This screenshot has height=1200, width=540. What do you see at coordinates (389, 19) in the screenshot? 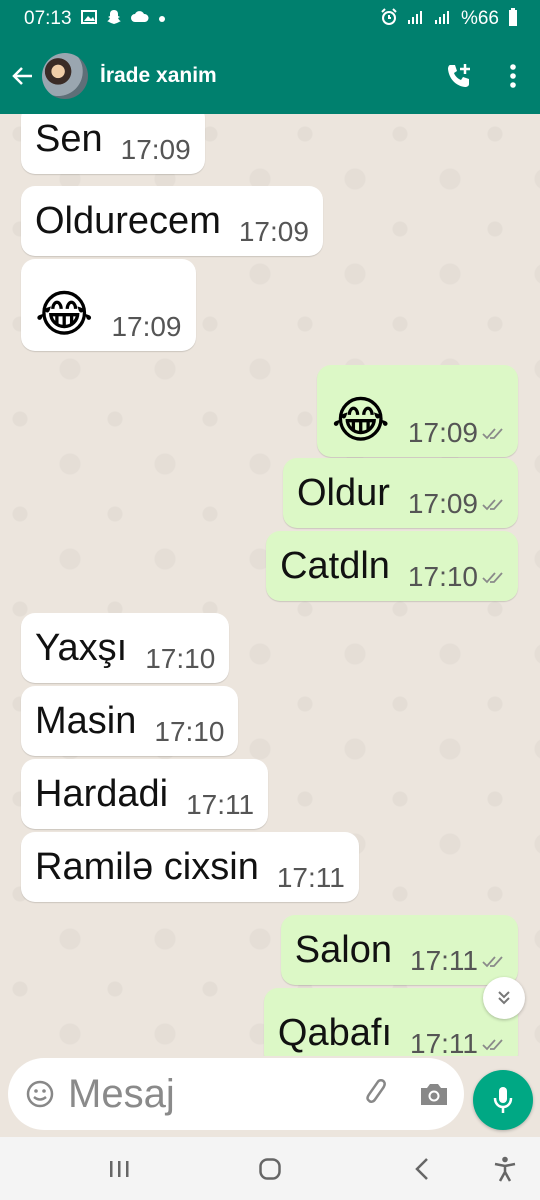
I see `alarm-icon` at bounding box center [389, 19].